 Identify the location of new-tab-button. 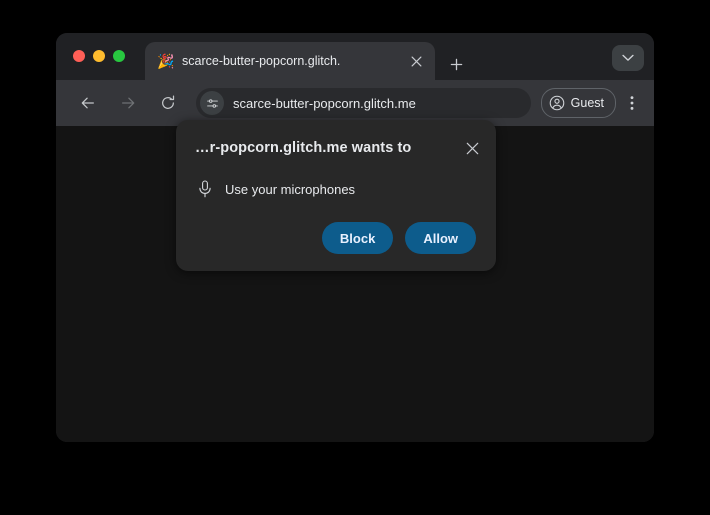
(456, 64).